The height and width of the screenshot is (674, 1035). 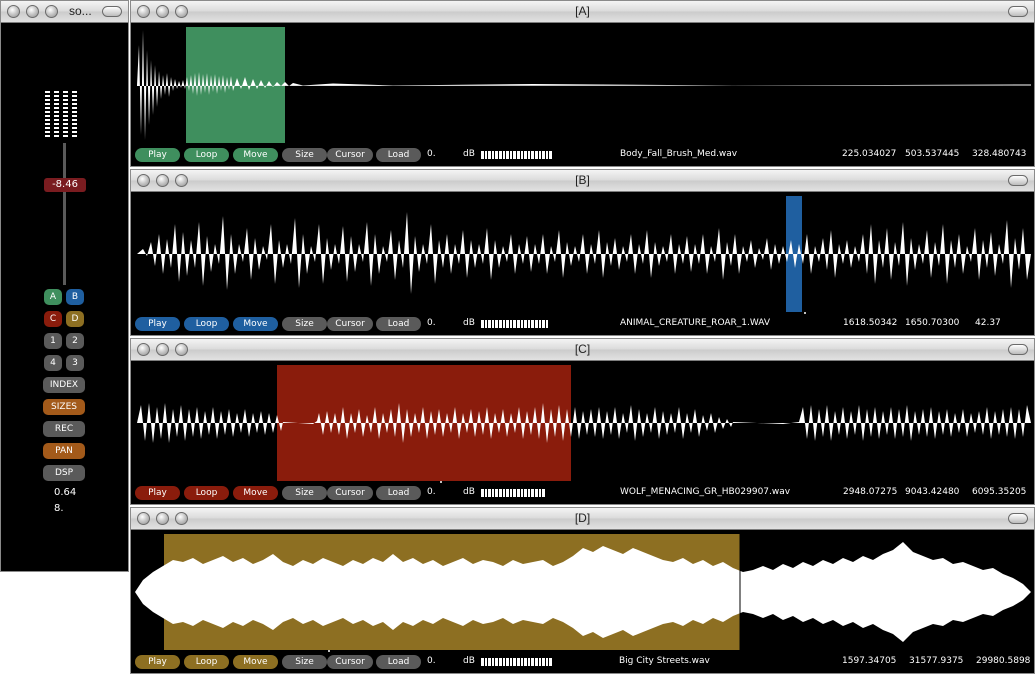 I want to click on player-c-titlebar: [C], so click(x=582, y=350).